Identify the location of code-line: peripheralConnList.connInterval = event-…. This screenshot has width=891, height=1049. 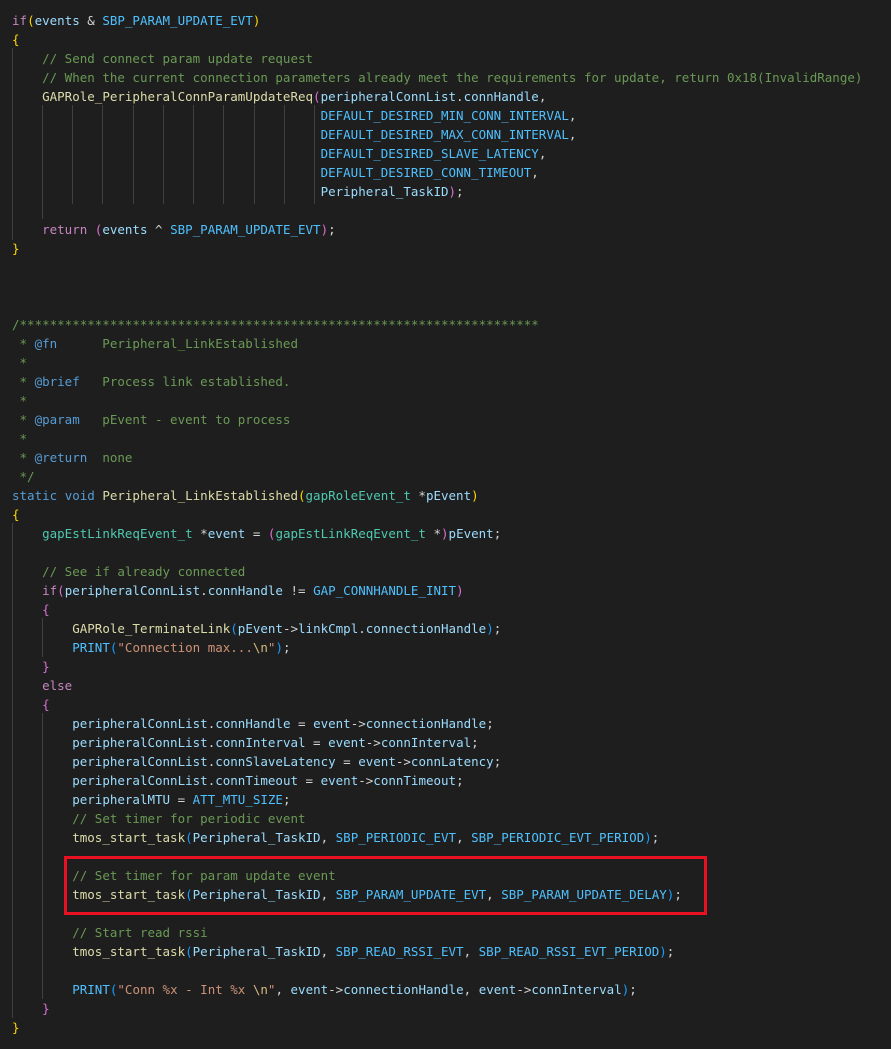
(245, 742).